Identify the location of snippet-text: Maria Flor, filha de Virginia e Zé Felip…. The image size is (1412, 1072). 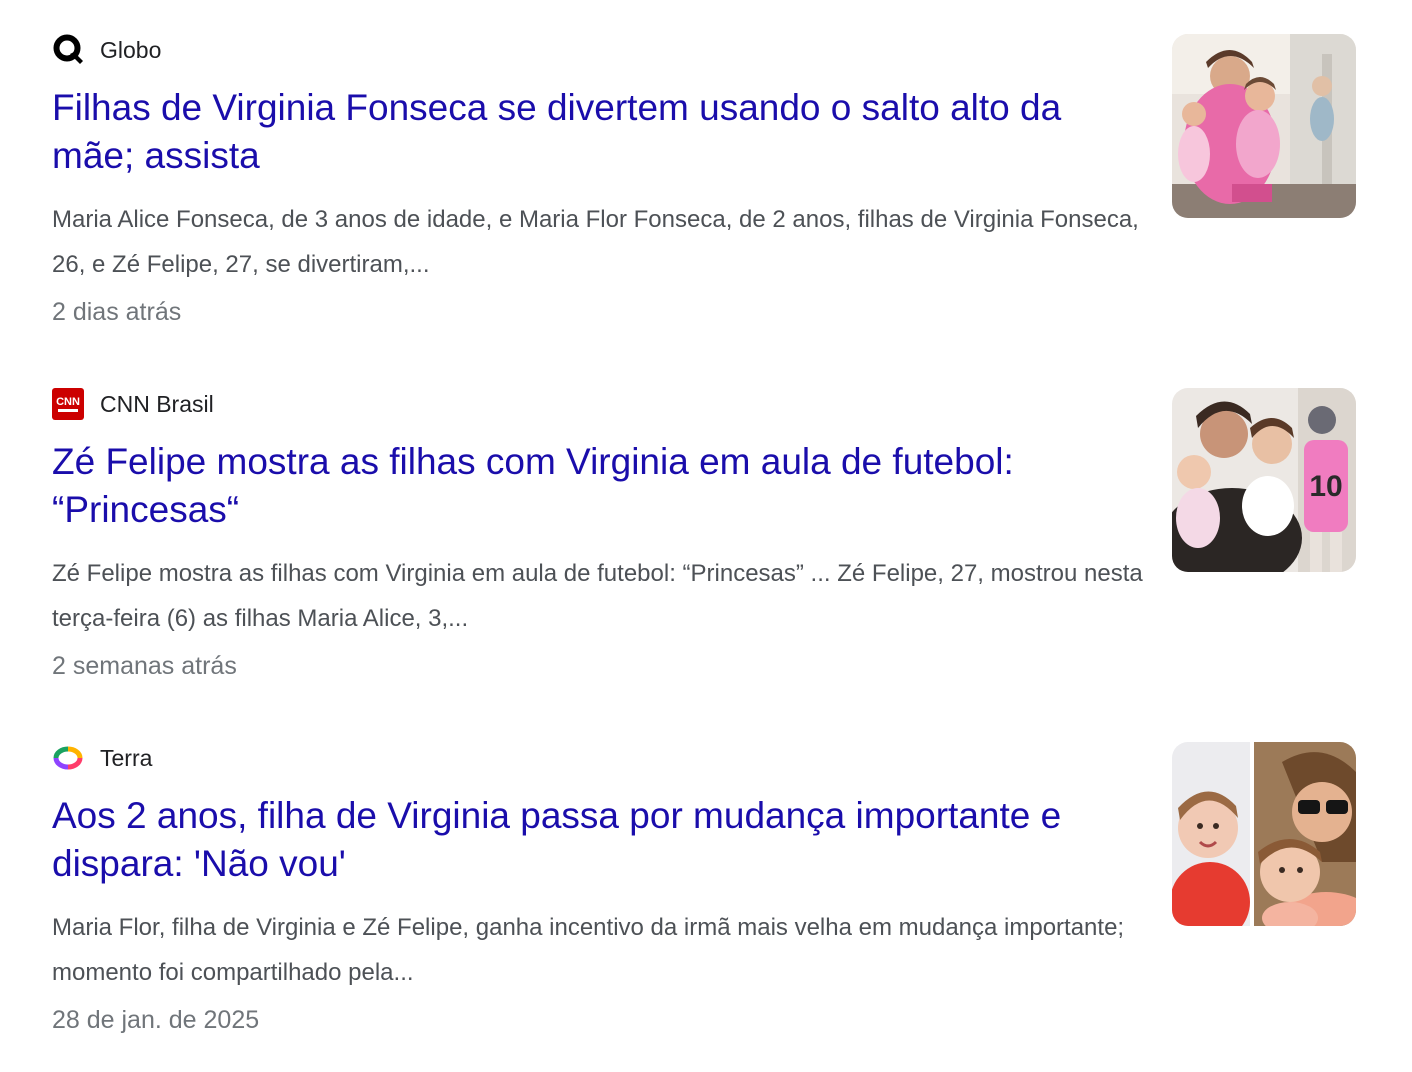
(588, 950).